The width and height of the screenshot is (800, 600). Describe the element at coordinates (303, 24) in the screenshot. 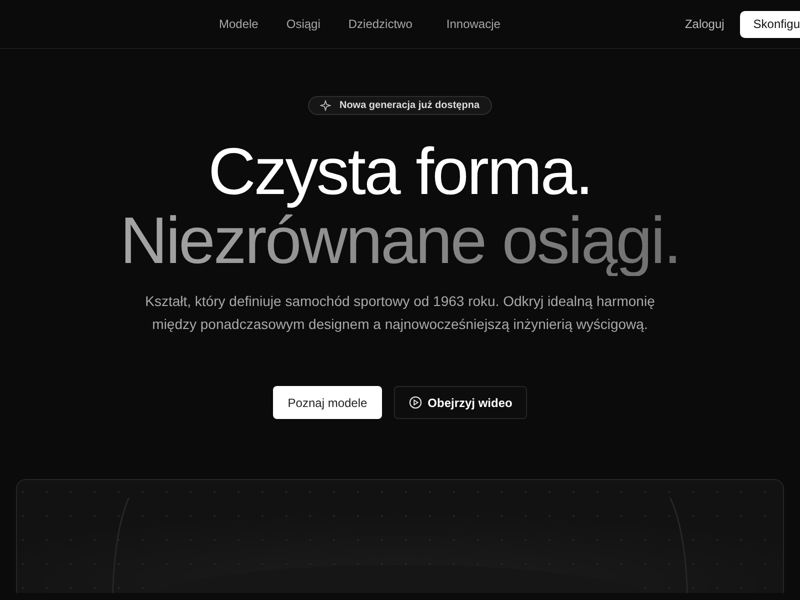

I see `nav-link: Osiągi` at that location.